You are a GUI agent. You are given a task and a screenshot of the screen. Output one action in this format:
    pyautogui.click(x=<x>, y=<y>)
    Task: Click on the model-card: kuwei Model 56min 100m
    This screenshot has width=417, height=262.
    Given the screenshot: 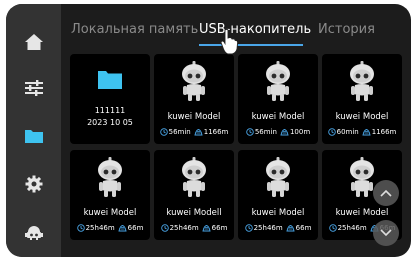 What is the action you would take?
    pyautogui.click(x=278, y=99)
    